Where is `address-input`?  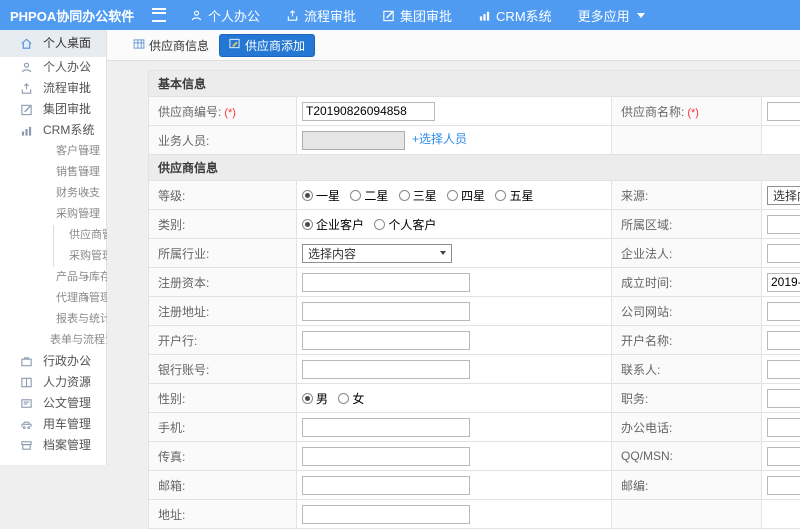
address-input is located at coordinates (386, 514).